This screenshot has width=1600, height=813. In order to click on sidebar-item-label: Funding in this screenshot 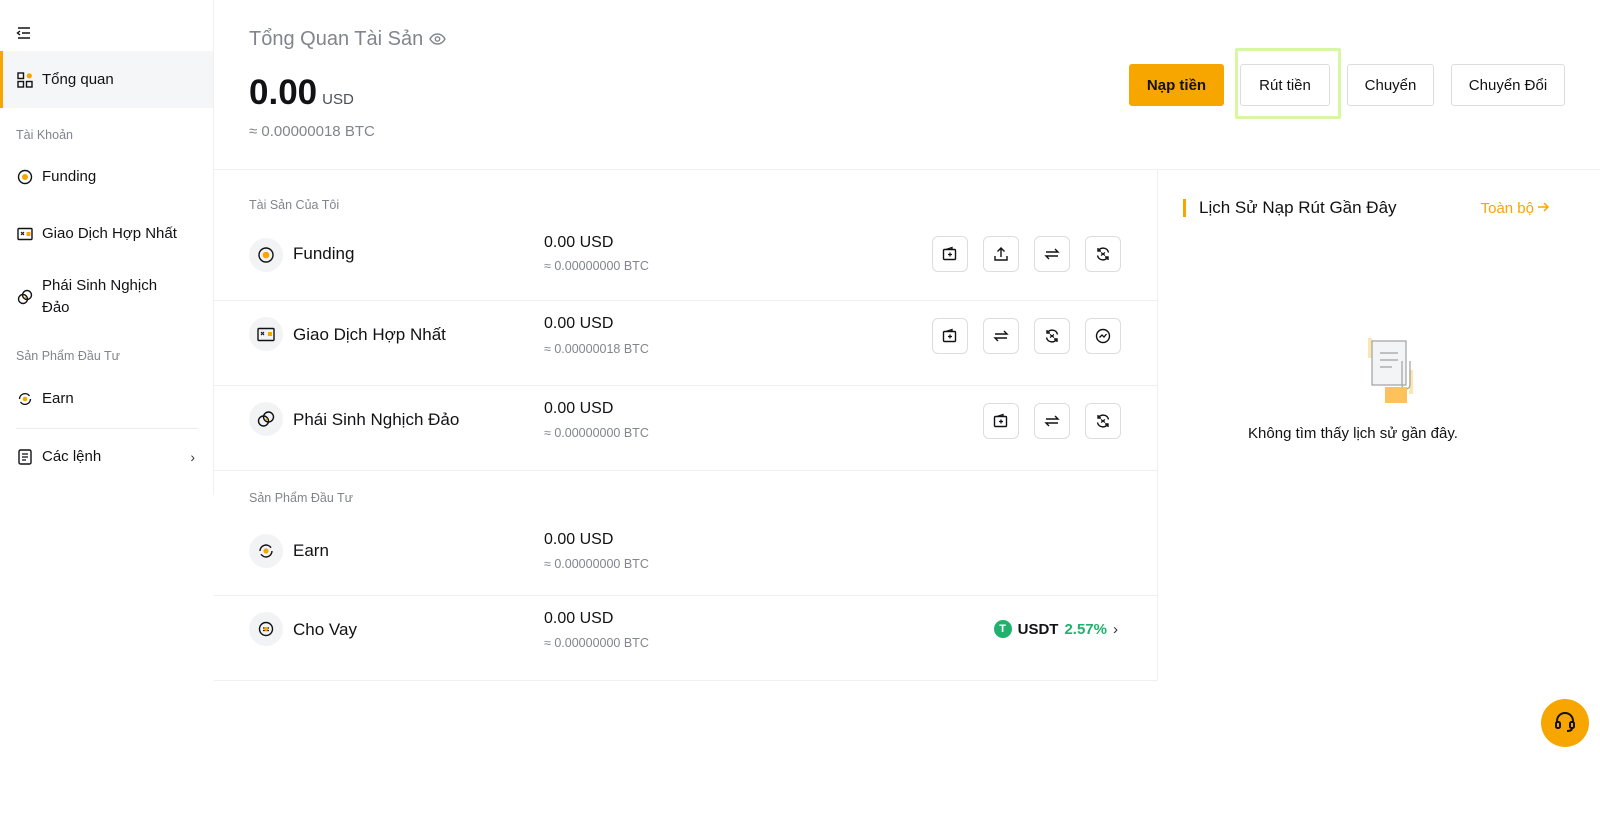, I will do `click(69, 176)`.